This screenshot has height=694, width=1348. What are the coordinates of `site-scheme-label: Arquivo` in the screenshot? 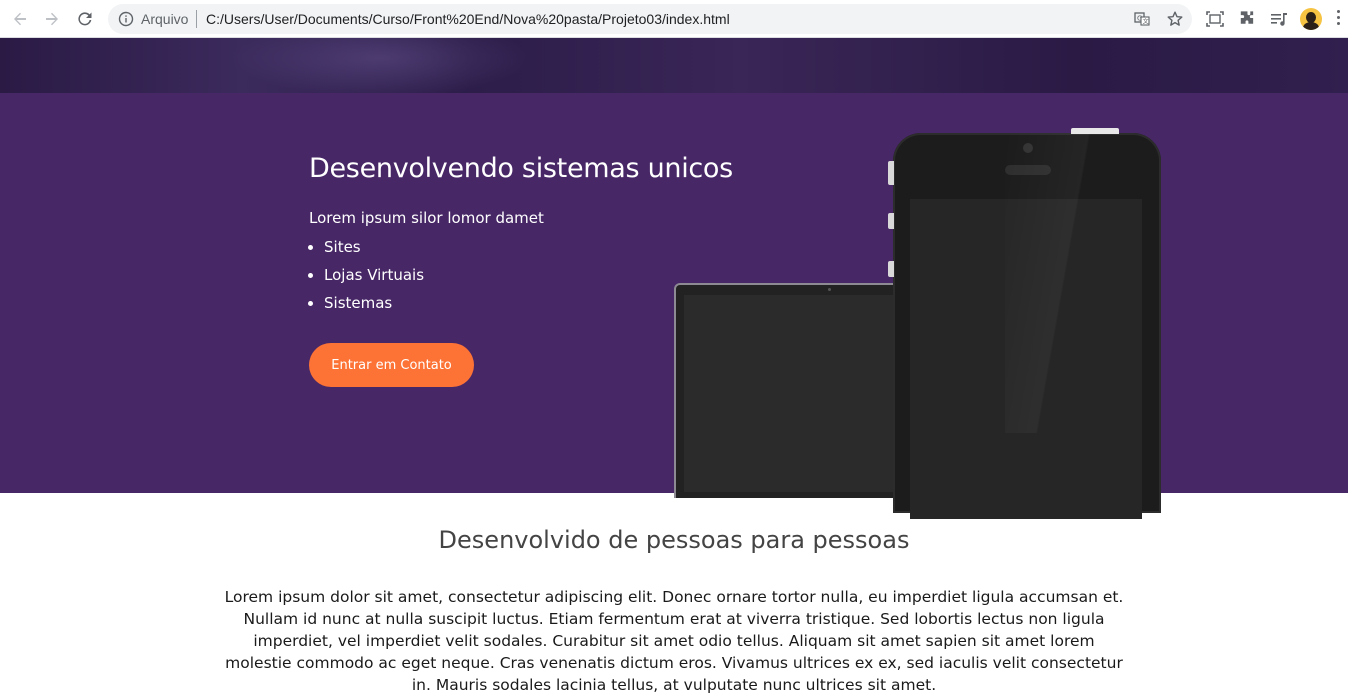 It's located at (165, 19).